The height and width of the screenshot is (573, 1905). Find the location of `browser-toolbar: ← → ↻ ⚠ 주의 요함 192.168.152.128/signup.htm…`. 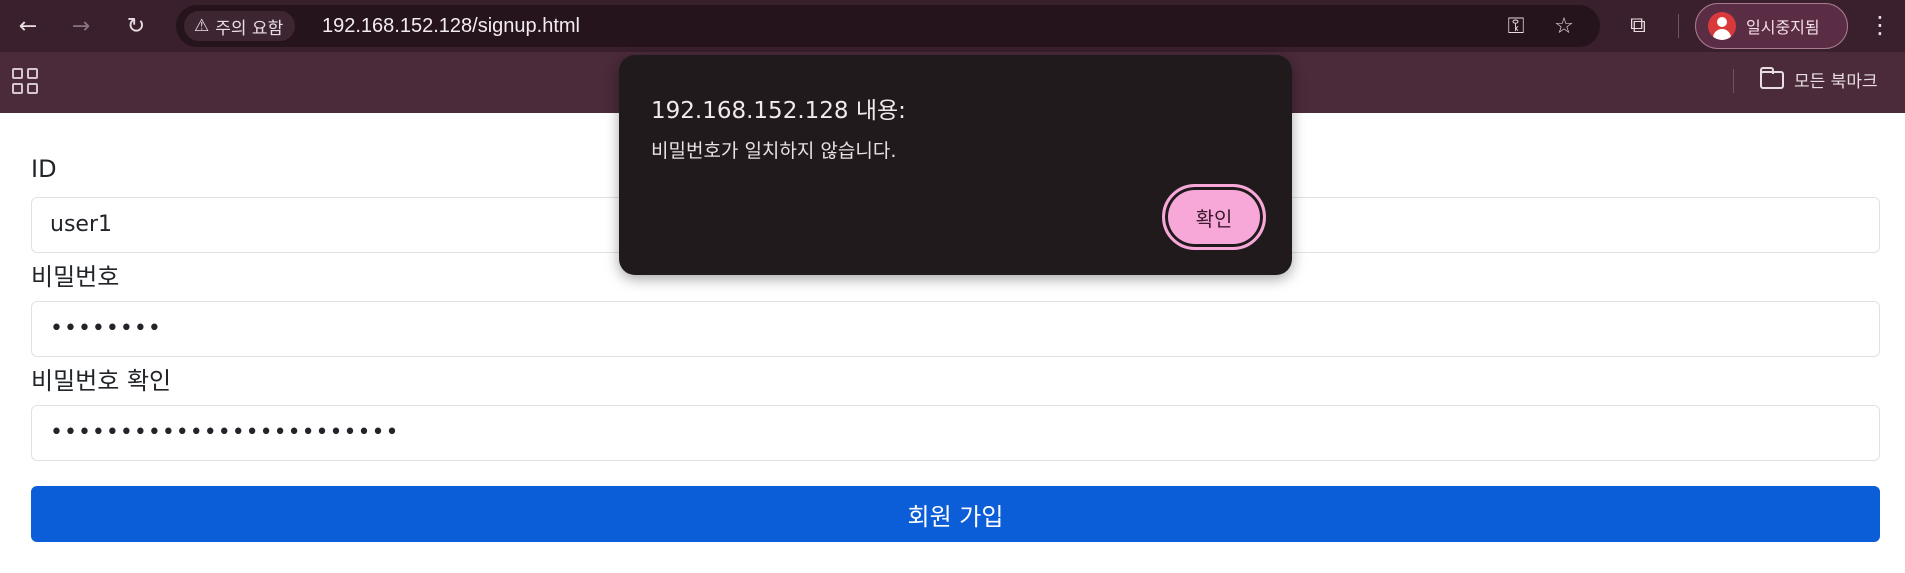

browser-toolbar: ← → ↻ ⚠ 주의 요함 192.168.152.128/signup.htm… is located at coordinates (952, 26).